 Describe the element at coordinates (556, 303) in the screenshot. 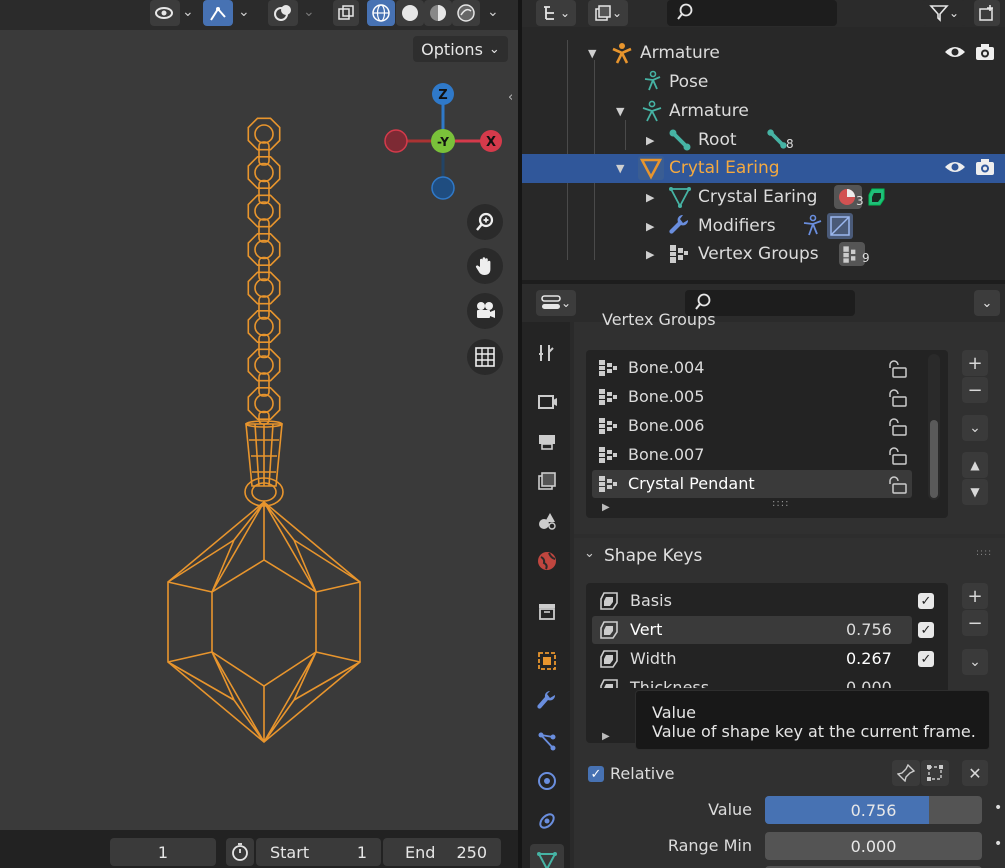

I see `editor-type-dropdown: ⌄` at that location.